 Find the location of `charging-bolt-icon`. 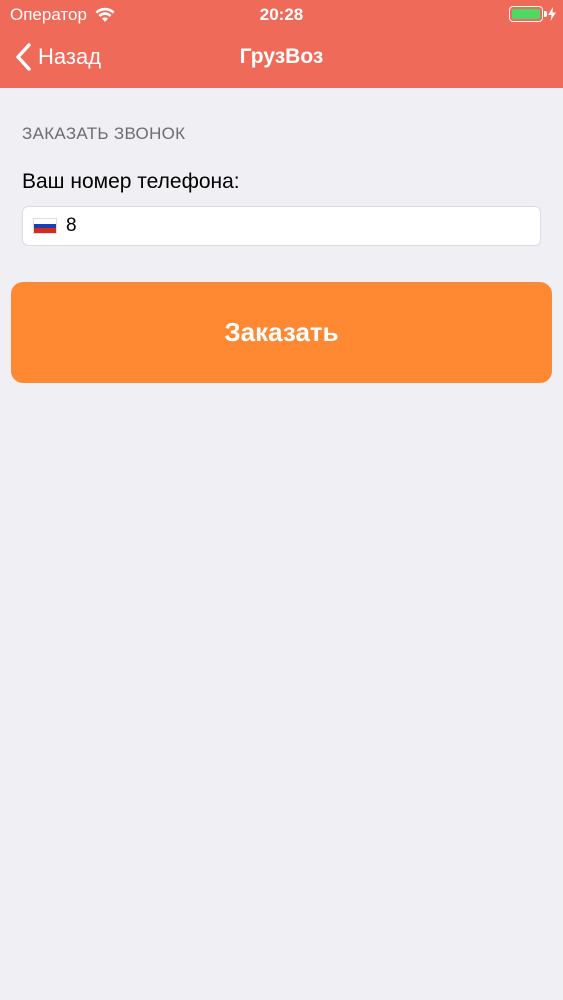

charging-bolt-icon is located at coordinates (552, 14).